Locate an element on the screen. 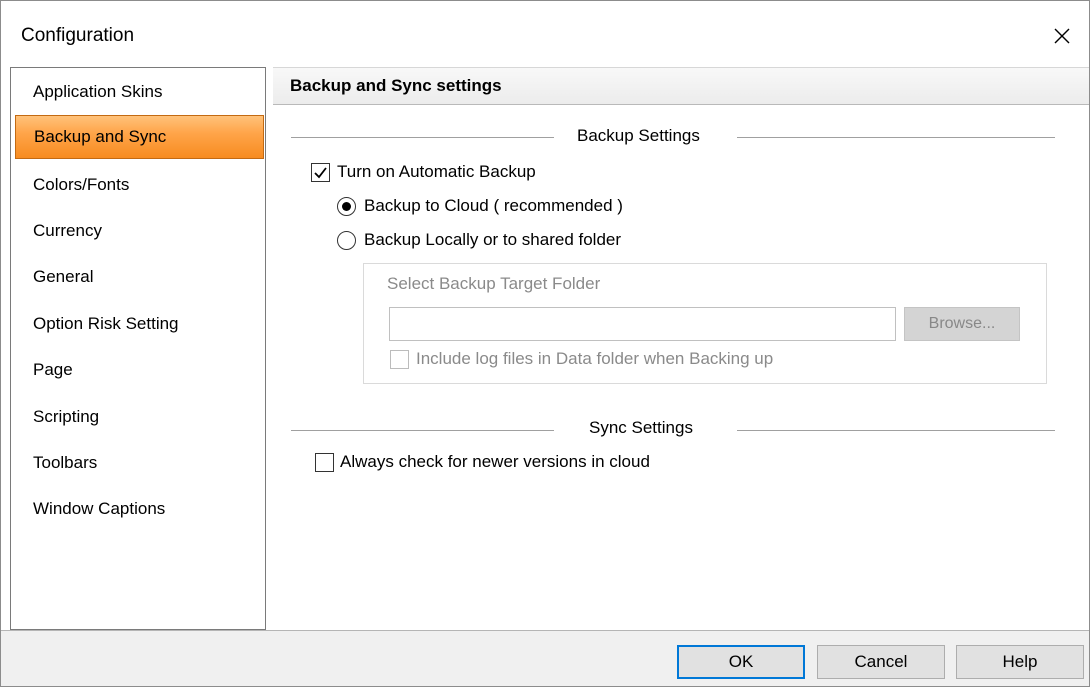 The height and width of the screenshot is (687, 1090). sidebar-item-window-captions: Window Captions is located at coordinates (139, 509).